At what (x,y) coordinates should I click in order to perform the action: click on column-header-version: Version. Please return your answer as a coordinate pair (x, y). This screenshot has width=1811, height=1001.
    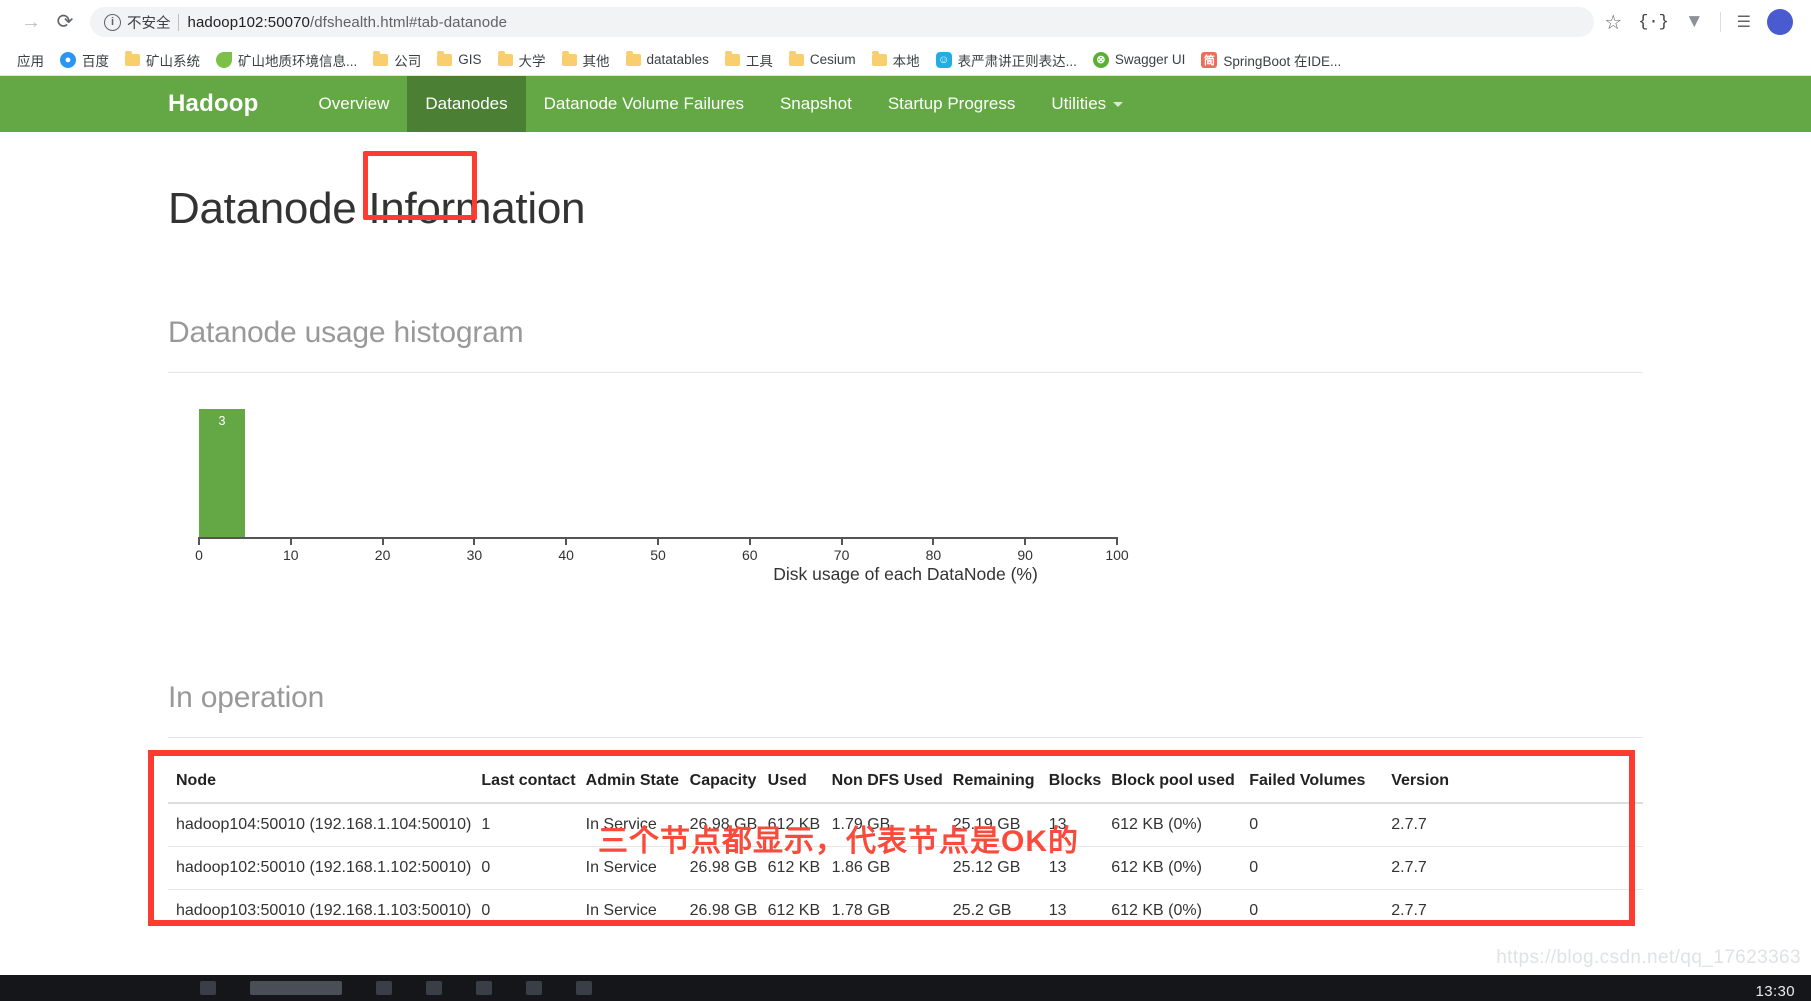
    Looking at the image, I should click on (1517, 782).